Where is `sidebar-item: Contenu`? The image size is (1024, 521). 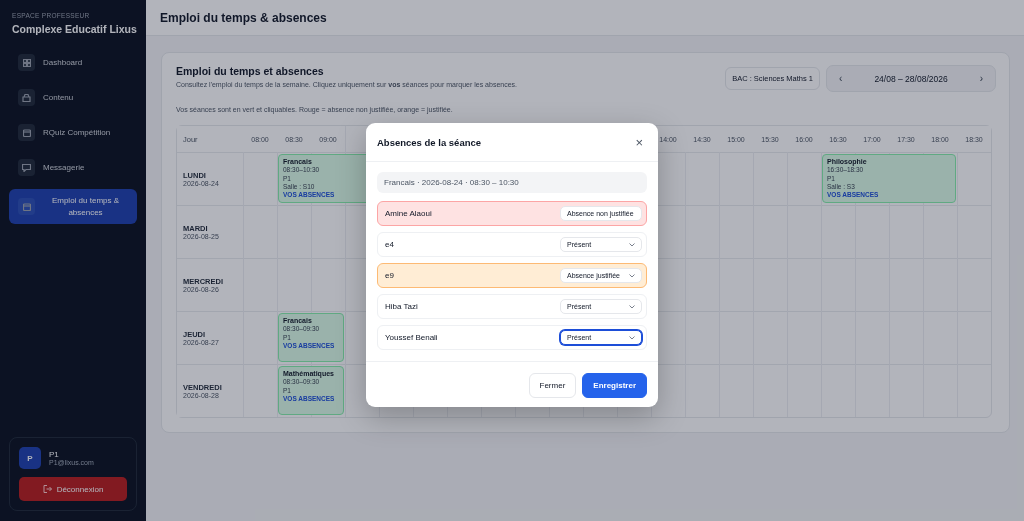
sidebar-item: Contenu is located at coordinates (73, 97).